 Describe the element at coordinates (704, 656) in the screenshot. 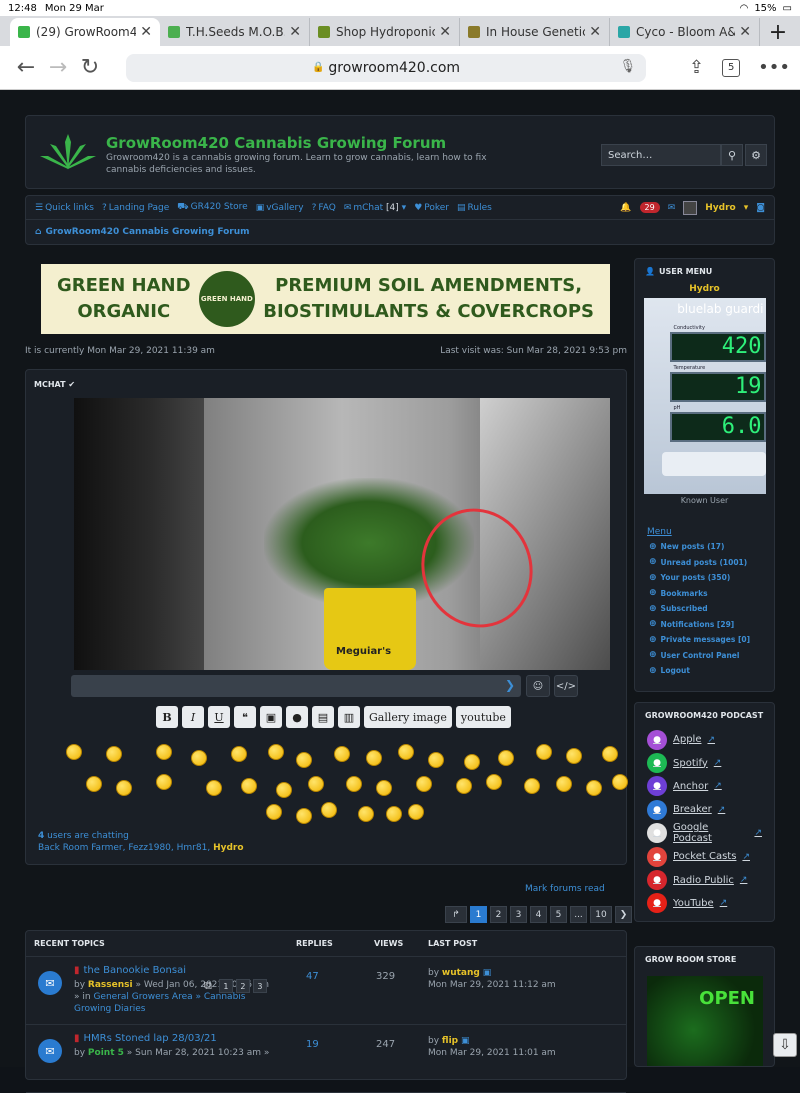

I see `user-menu-item: ⊕ User Control Panel` at that location.